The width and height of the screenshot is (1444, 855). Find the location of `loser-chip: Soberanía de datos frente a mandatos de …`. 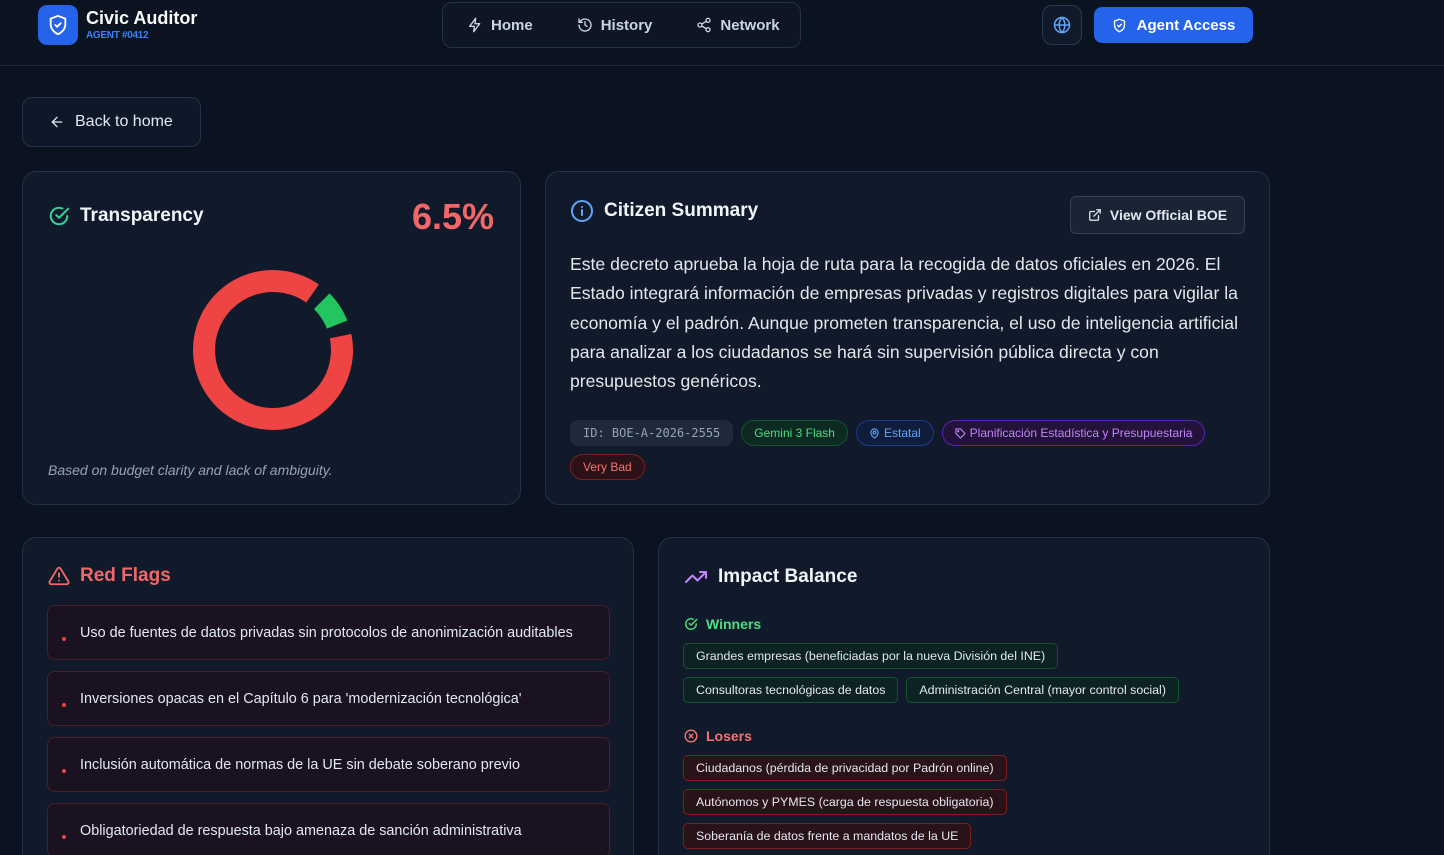

loser-chip: Soberanía de datos frente a mandatos de … is located at coordinates (827, 836).